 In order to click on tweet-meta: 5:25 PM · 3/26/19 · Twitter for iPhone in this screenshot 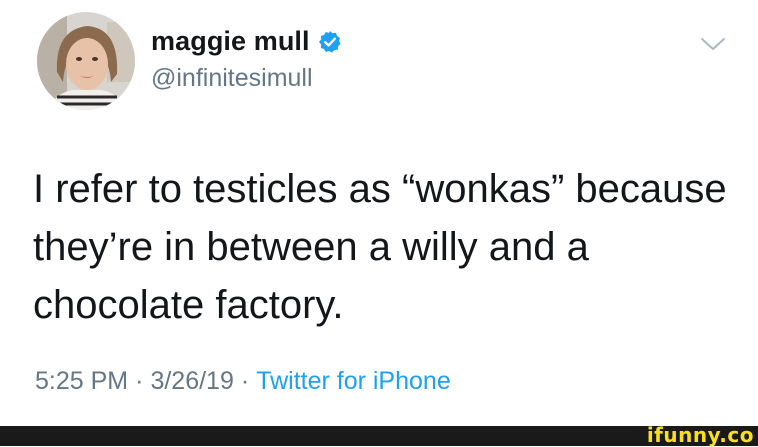, I will do `click(243, 381)`.